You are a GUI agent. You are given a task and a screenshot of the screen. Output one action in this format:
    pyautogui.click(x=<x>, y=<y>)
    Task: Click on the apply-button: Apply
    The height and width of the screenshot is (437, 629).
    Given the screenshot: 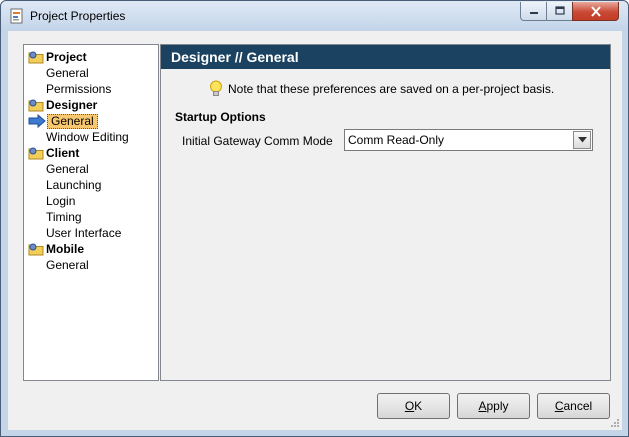 What is the action you would take?
    pyautogui.click(x=493, y=406)
    